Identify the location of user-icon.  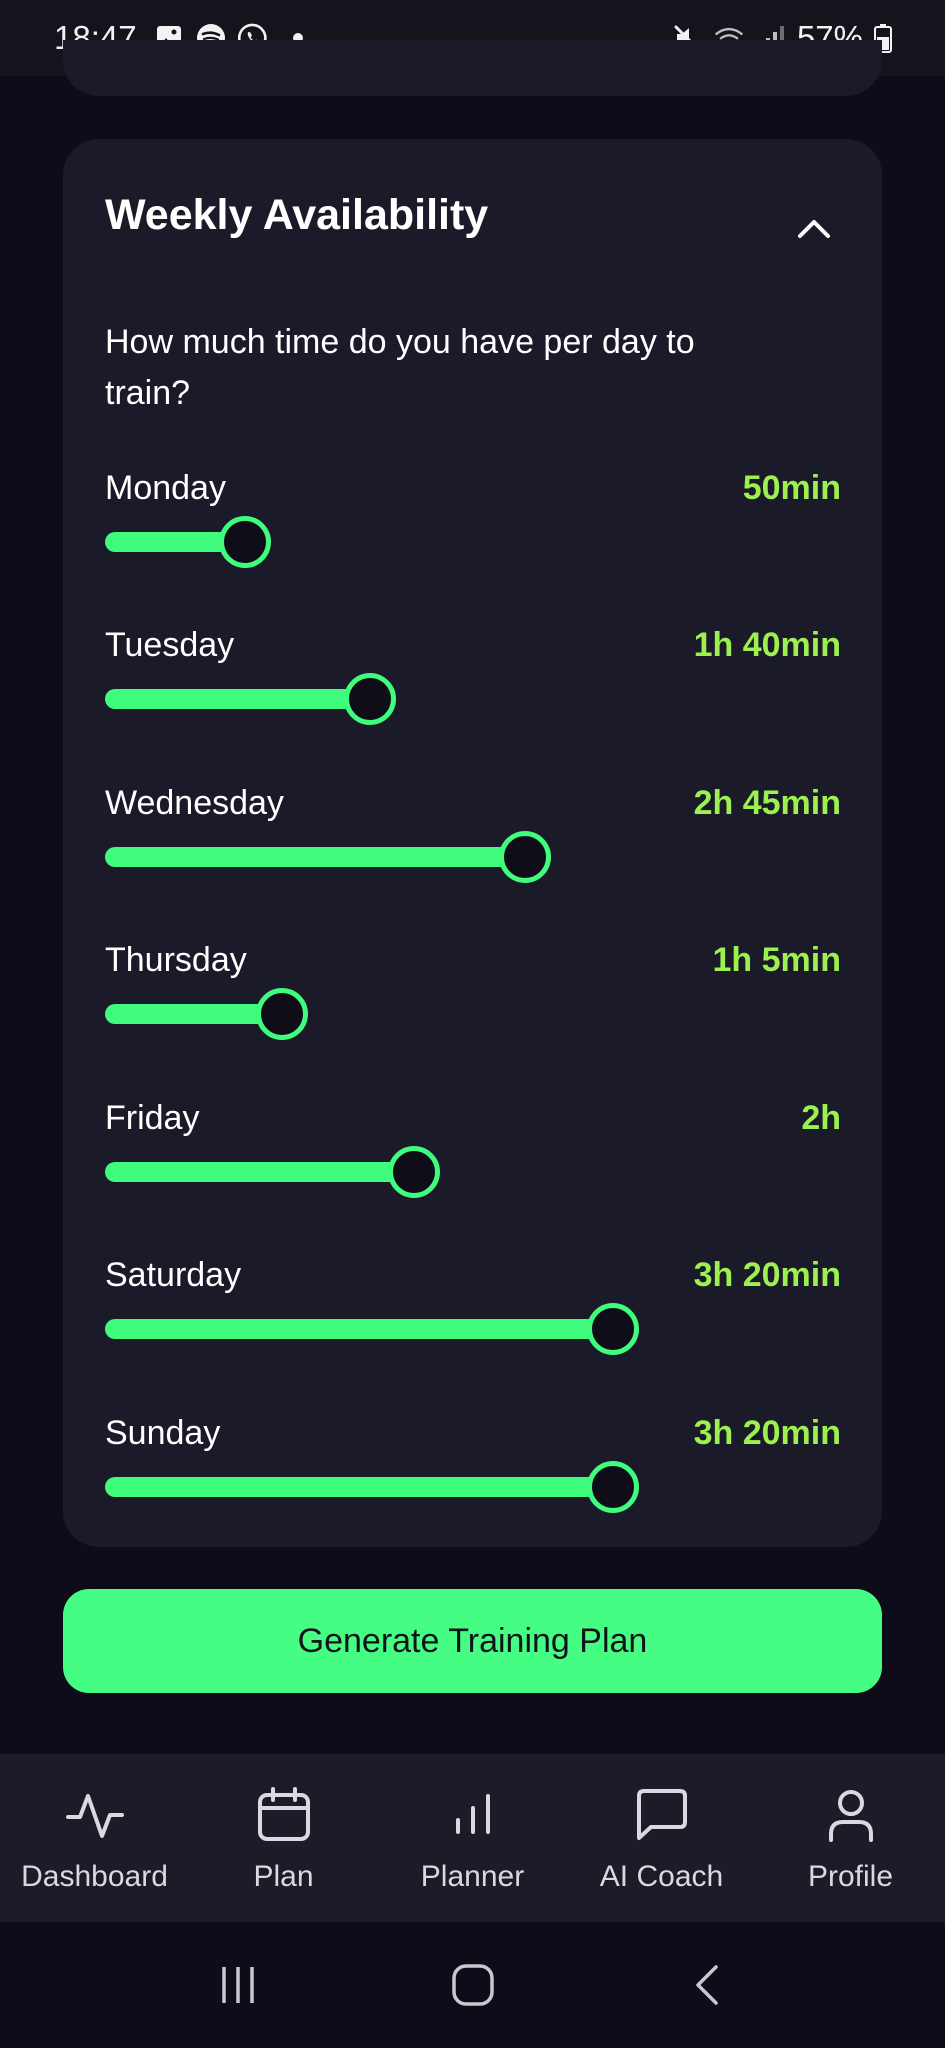
(850, 1816).